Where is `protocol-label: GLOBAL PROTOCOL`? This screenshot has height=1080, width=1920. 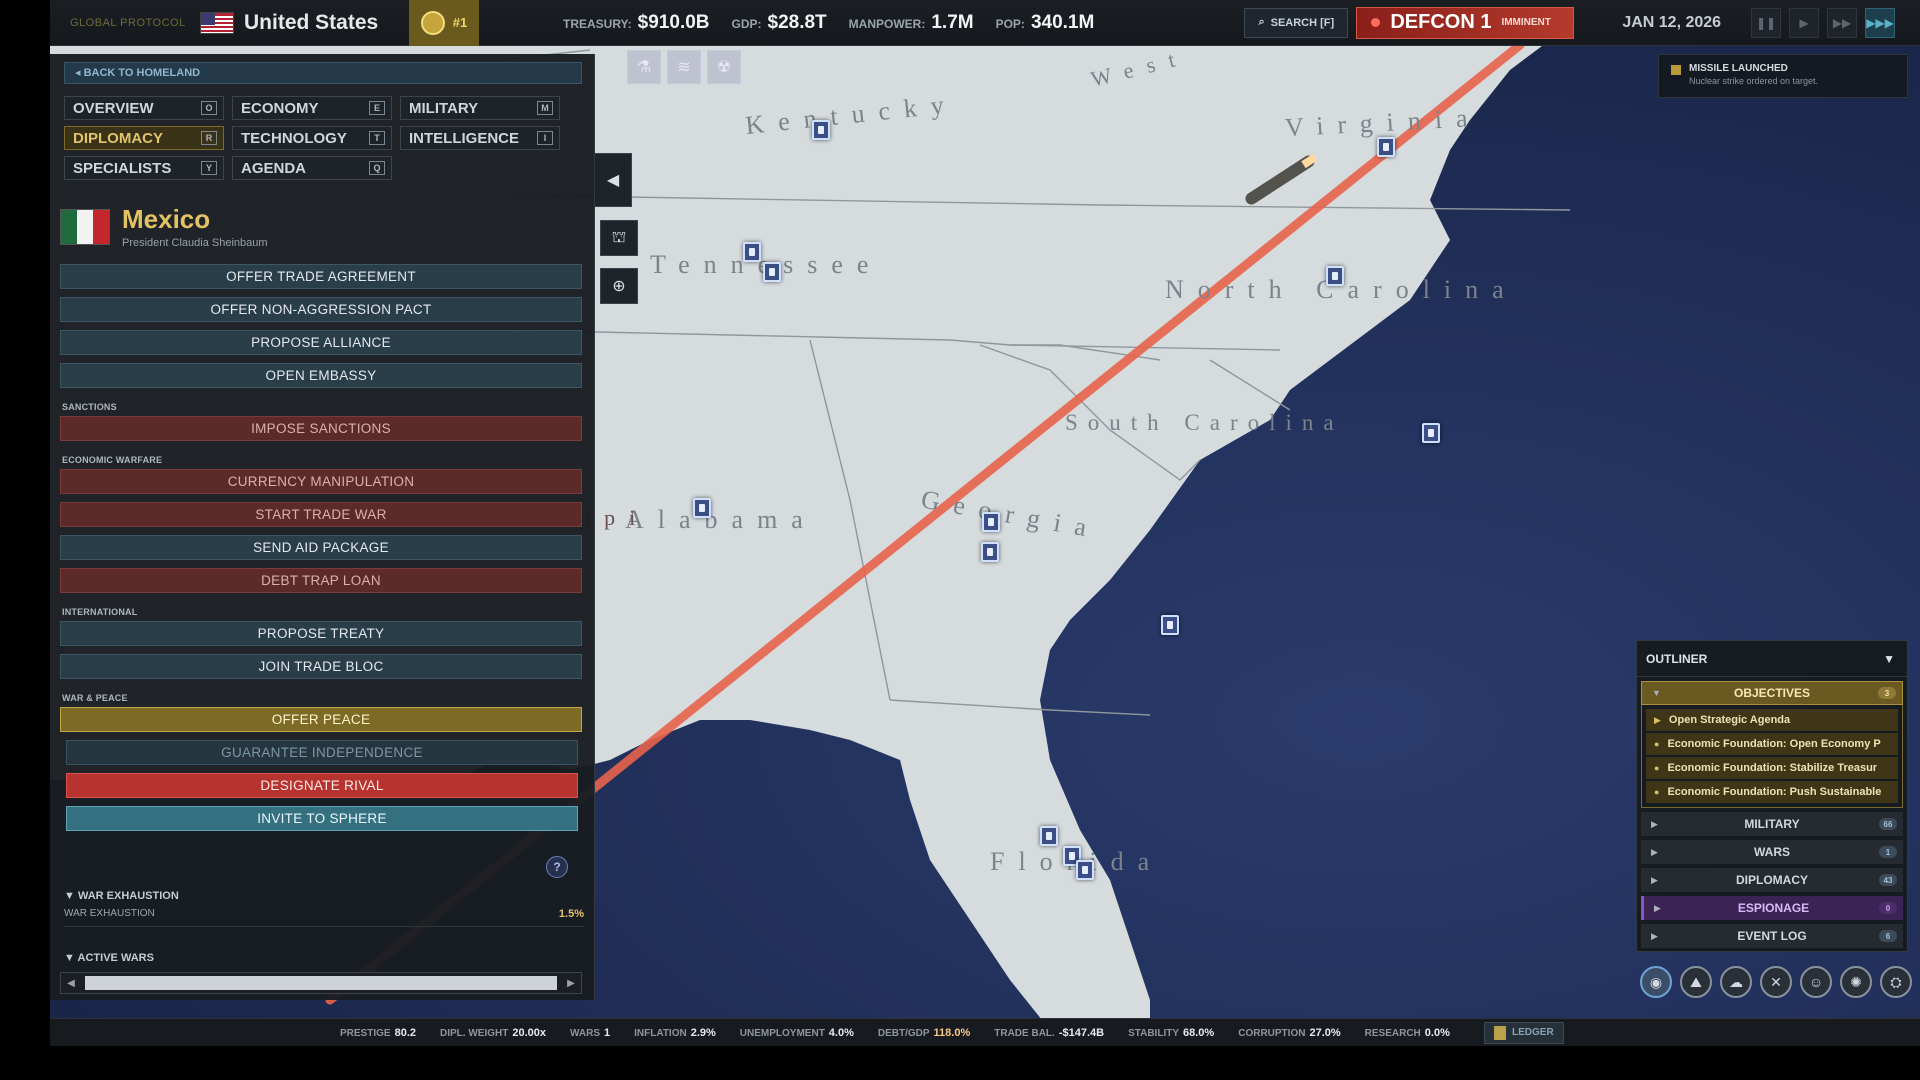
protocol-label: GLOBAL PROTOCOL is located at coordinates (128, 22).